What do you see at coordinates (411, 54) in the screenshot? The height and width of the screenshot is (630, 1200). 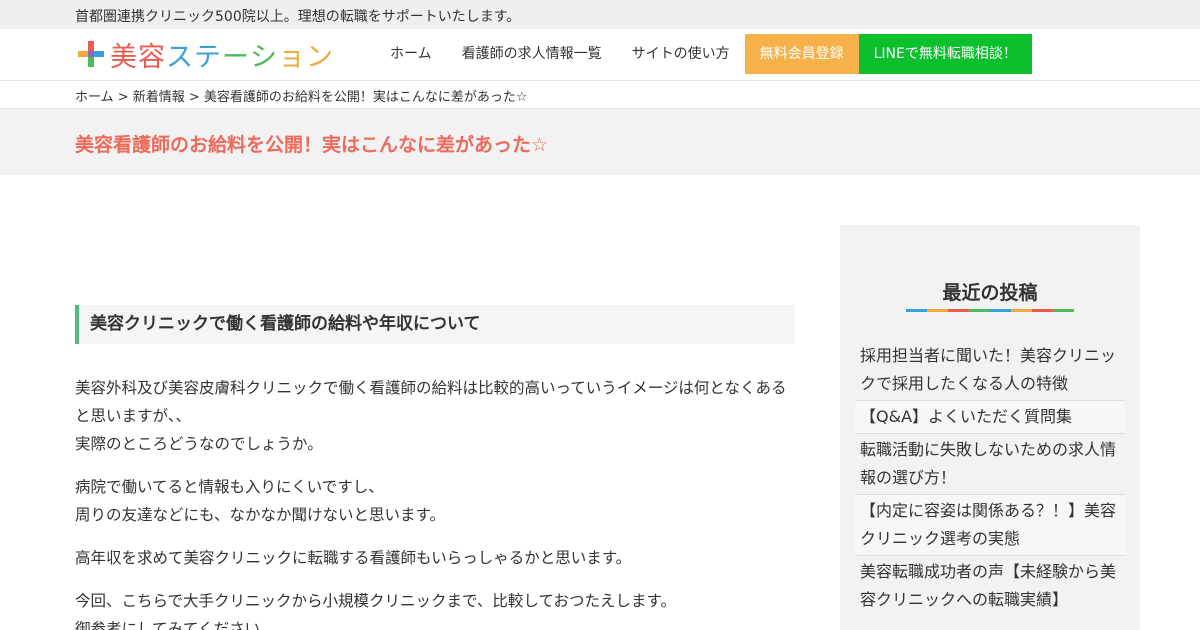 I see `nav-home: ホーム` at bounding box center [411, 54].